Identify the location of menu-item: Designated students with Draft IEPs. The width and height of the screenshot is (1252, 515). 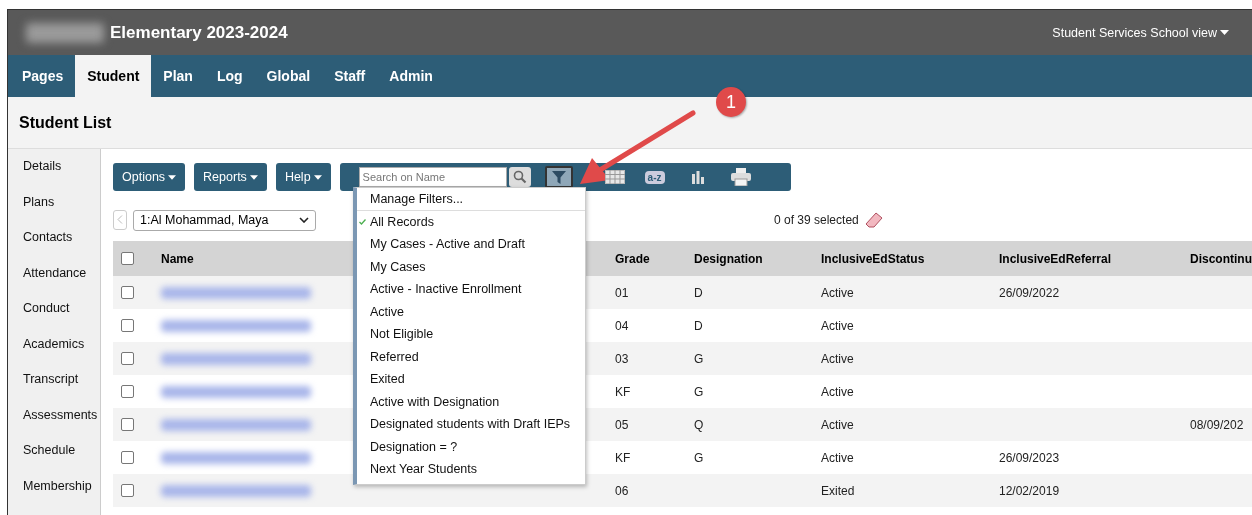
(471, 424).